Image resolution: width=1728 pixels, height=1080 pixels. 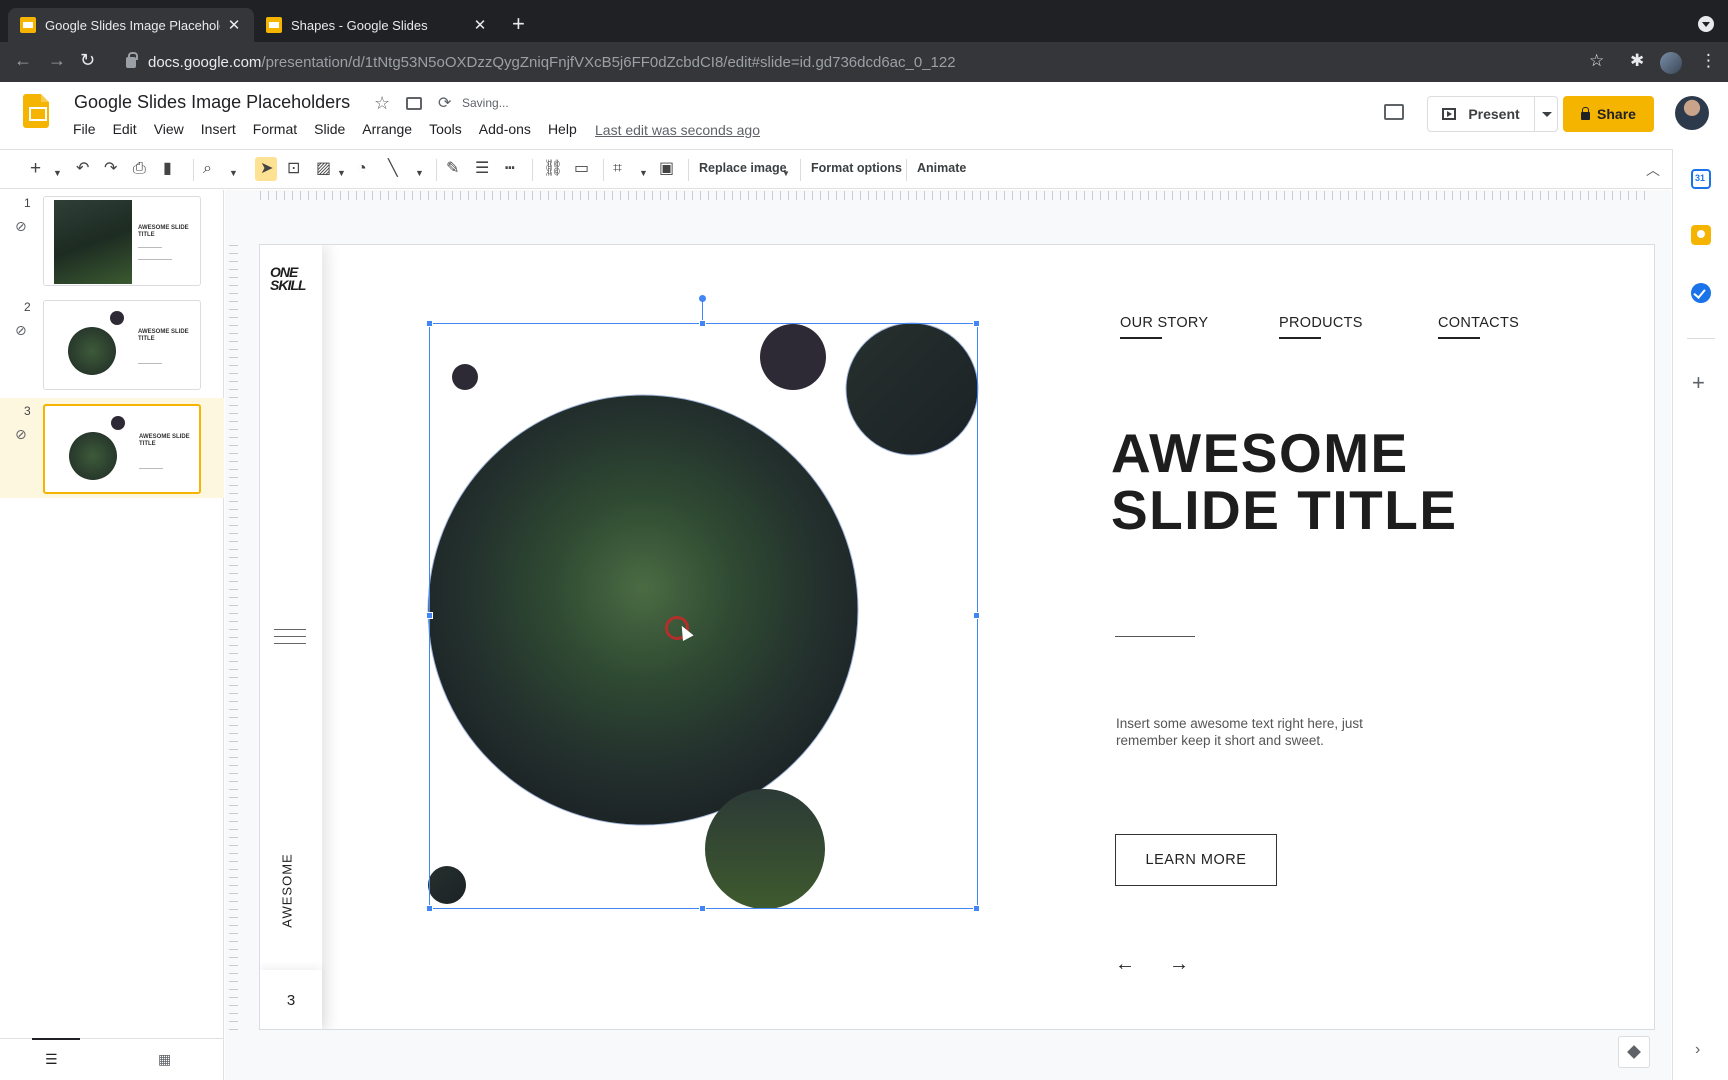 What do you see at coordinates (553, 169) in the screenshot?
I see `link-icon: ⛓` at bounding box center [553, 169].